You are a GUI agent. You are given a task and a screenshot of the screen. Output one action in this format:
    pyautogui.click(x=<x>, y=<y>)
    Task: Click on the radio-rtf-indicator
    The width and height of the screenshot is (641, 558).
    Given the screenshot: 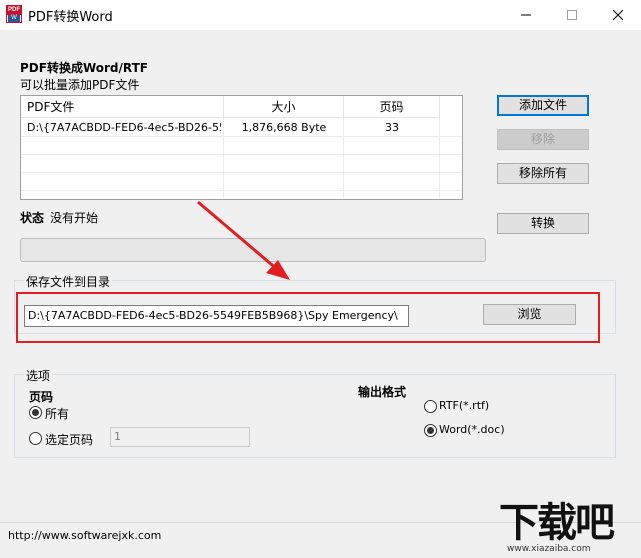 What is the action you would take?
    pyautogui.click(x=430, y=406)
    